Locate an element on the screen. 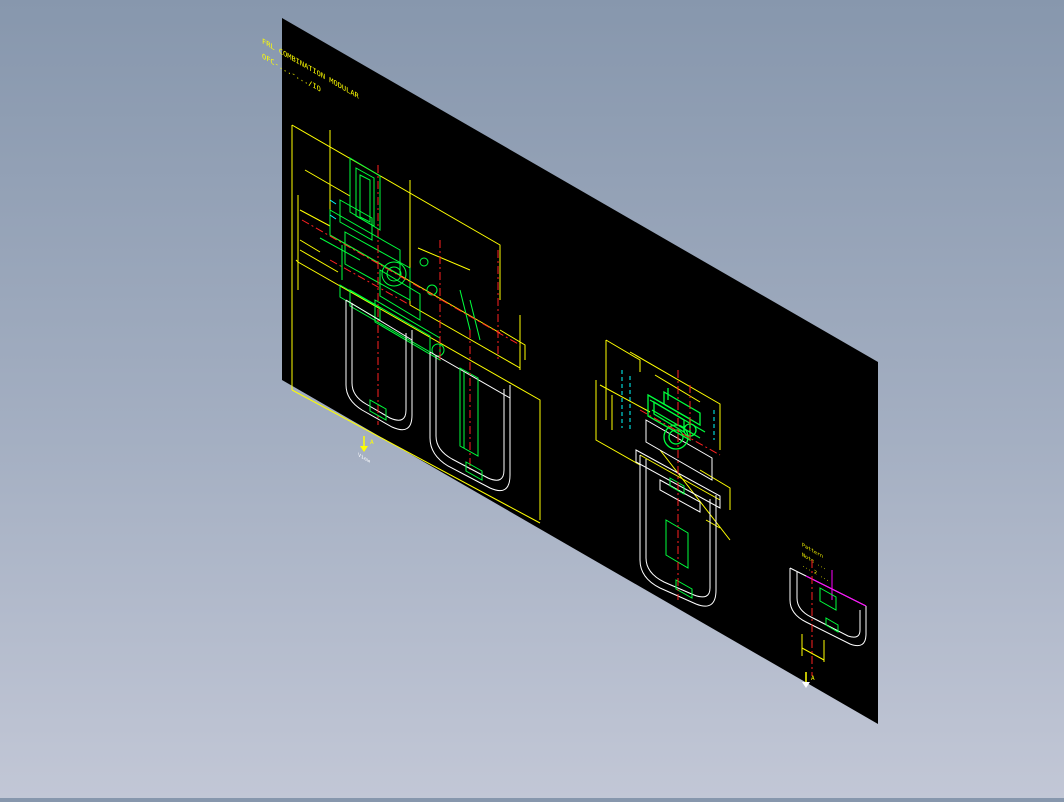  view-note-left: View is located at coordinates (364, 458).